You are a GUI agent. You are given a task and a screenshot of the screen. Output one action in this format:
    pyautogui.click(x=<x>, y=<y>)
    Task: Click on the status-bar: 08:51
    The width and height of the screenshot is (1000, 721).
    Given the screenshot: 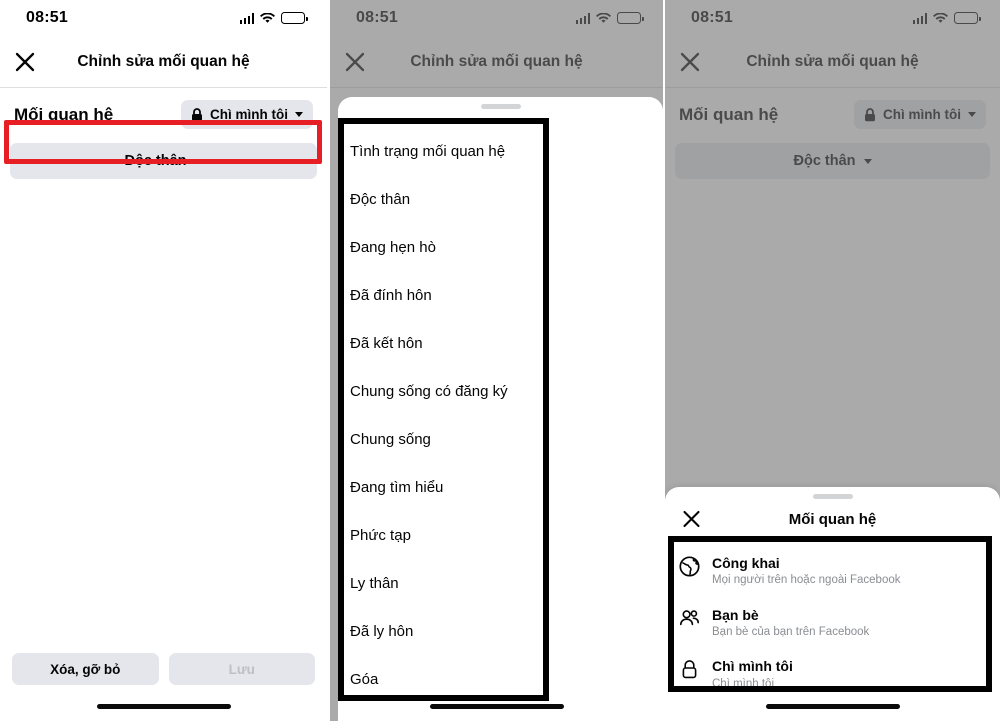 What is the action you would take?
    pyautogui.click(x=163, y=18)
    